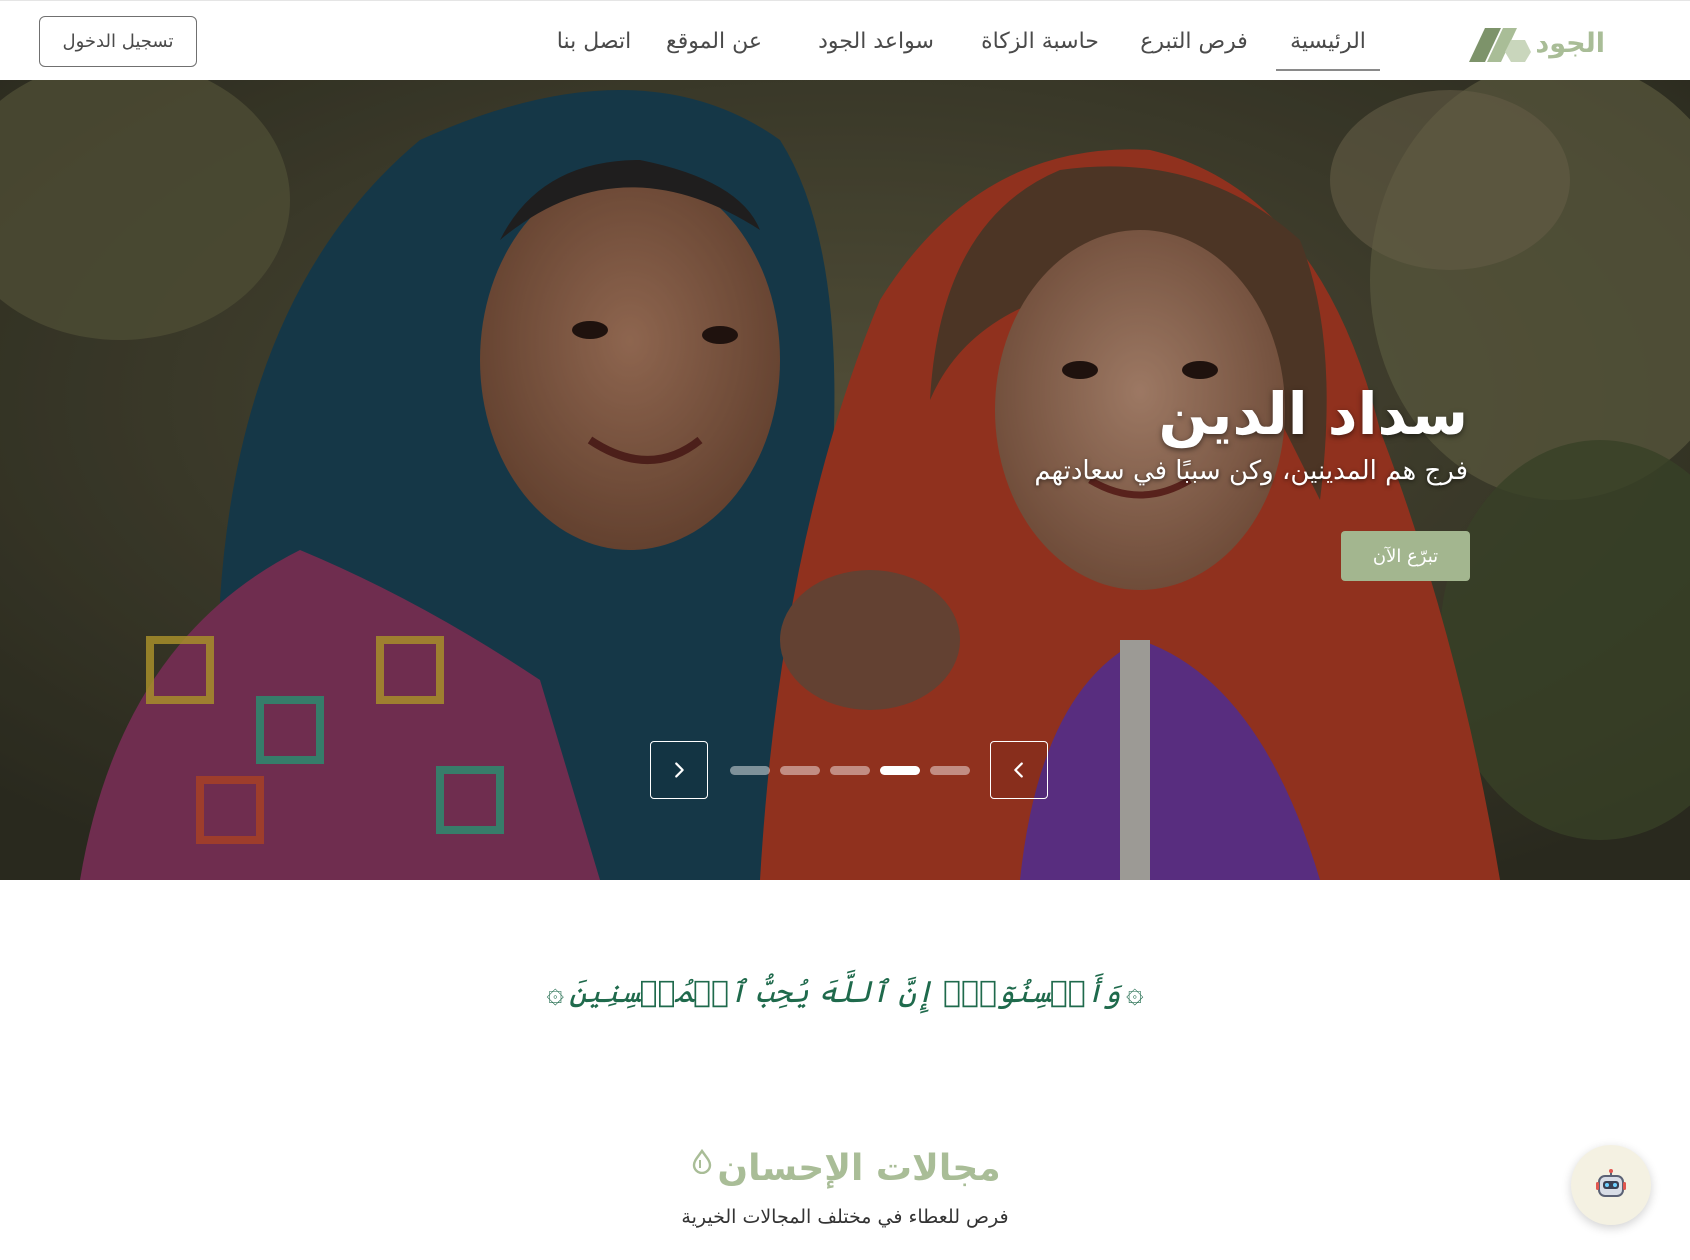  Describe the element at coordinates (118, 41) in the screenshot. I see `login-button: تسجيل الدخول` at that location.